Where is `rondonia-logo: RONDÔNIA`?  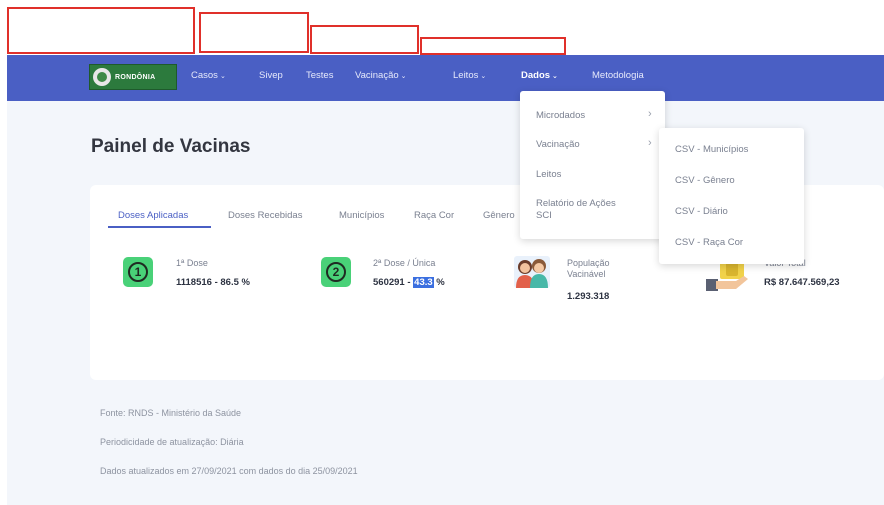 rondonia-logo: RONDÔNIA is located at coordinates (133, 77).